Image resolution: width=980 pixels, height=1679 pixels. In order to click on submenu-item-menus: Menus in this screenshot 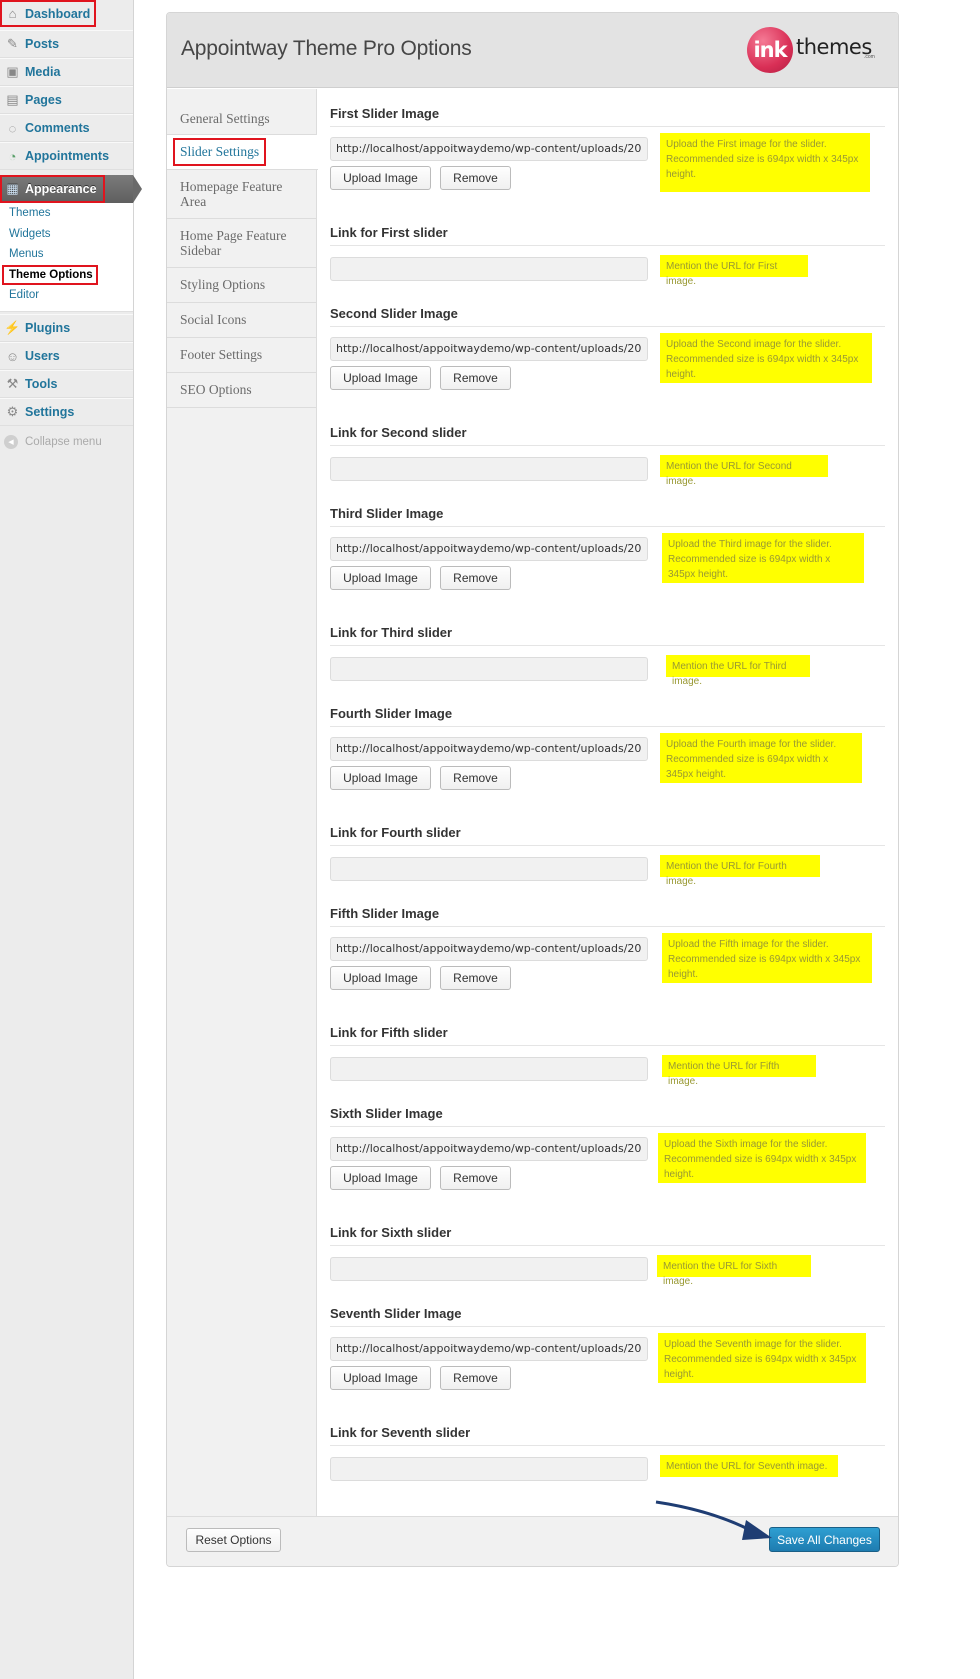, I will do `click(66, 254)`.